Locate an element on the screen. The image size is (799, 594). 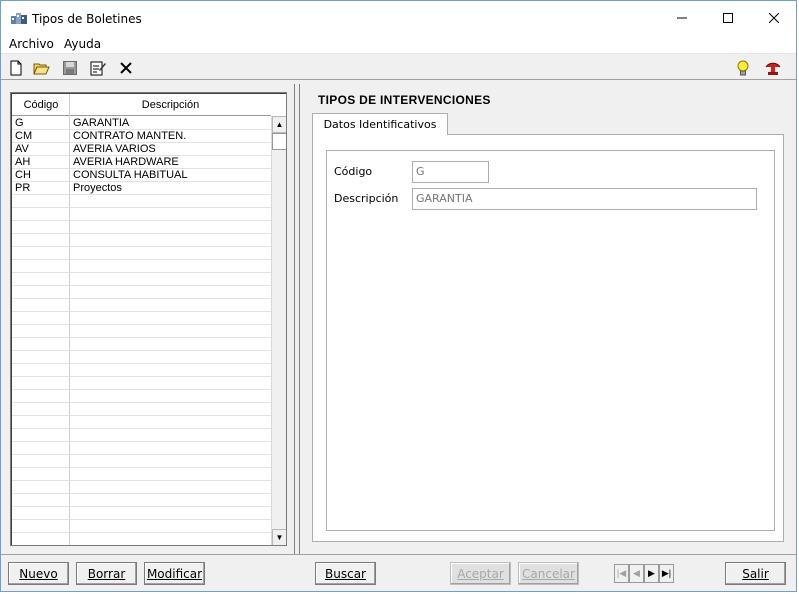
scroll-thumb is located at coordinates (279, 141).